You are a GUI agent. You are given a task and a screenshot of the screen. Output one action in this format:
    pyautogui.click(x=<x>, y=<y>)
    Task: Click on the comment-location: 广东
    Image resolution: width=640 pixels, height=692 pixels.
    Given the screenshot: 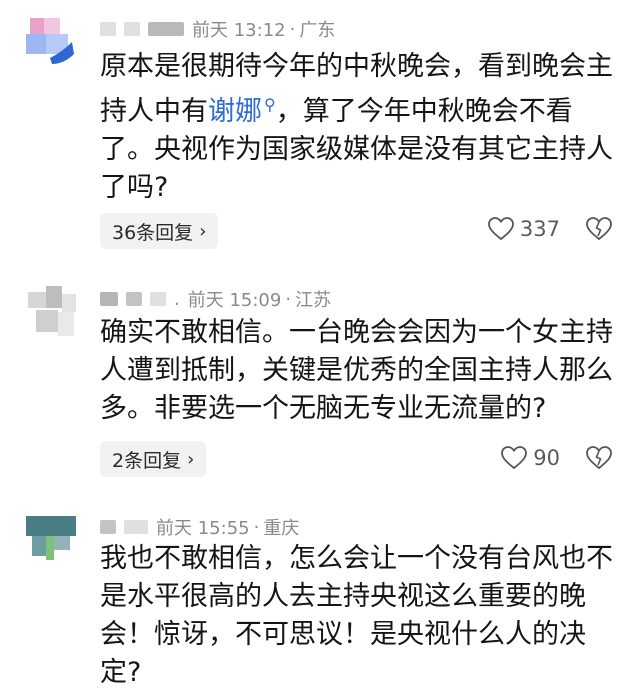 What is the action you would take?
    pyautogui.click(x=317, y=30)
    